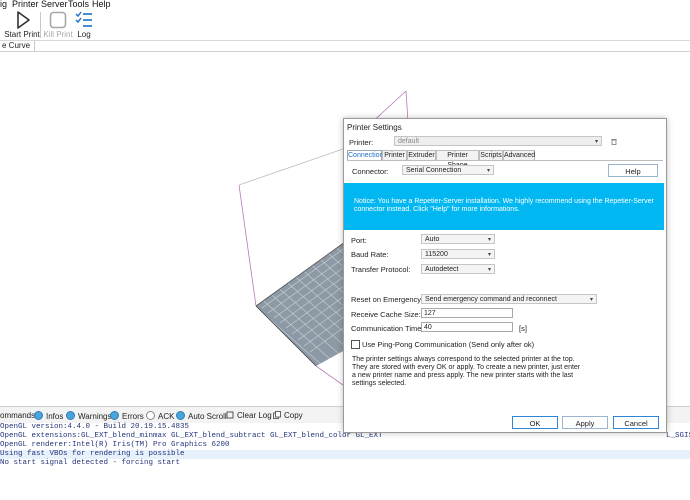 This screenshot has height=500, width=690. Describe the element at coordinates (84, 34) in the screenshot. I see `log-label: Log` at that location.